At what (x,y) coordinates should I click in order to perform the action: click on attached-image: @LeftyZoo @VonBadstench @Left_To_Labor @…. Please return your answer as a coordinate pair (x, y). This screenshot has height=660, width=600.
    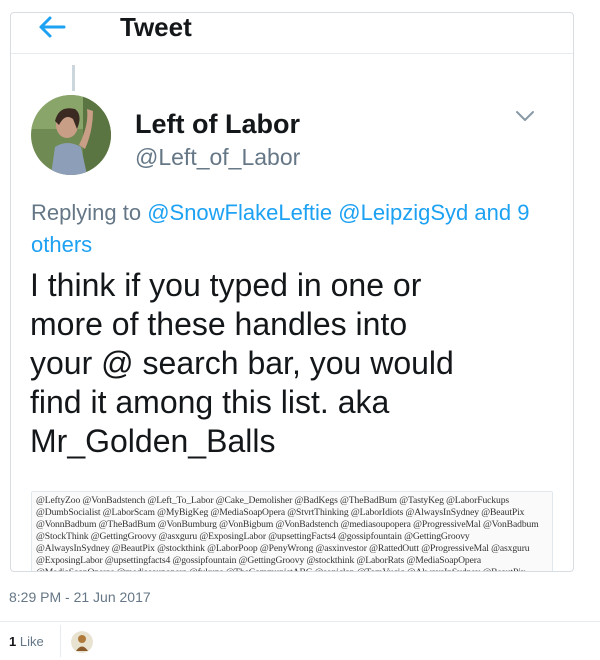
    Looking at the image, I should click on (292, 531).